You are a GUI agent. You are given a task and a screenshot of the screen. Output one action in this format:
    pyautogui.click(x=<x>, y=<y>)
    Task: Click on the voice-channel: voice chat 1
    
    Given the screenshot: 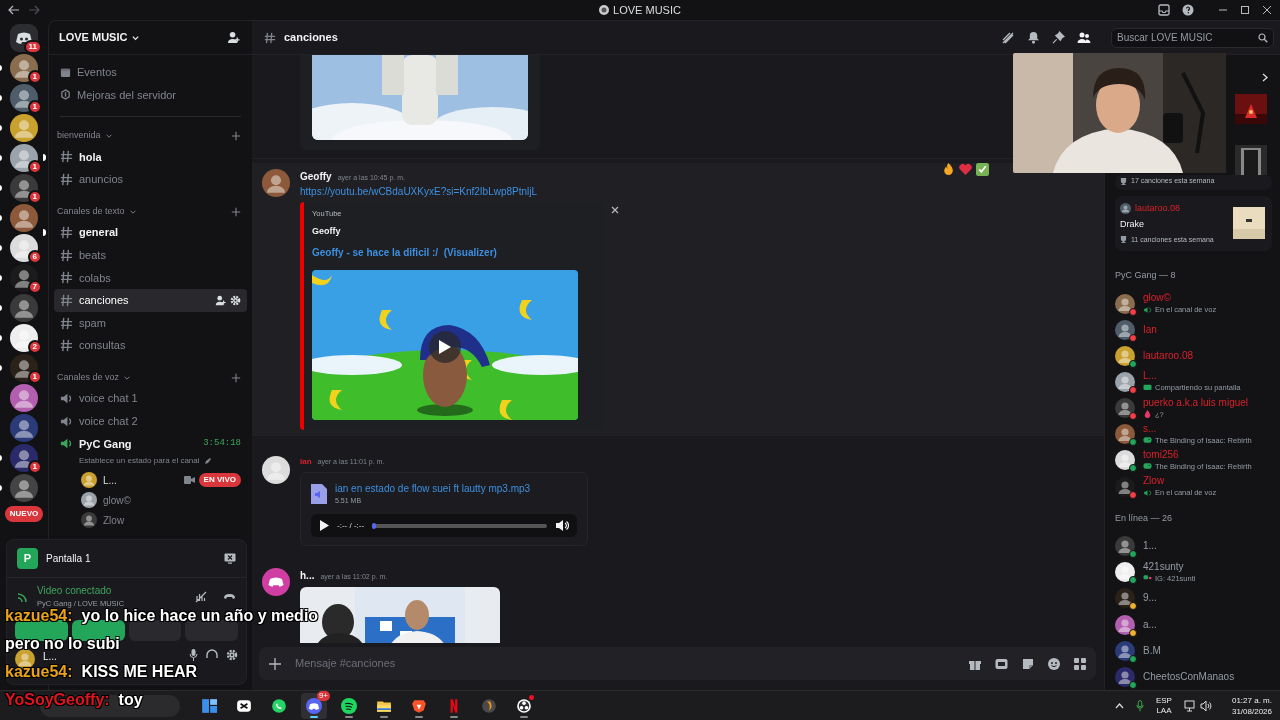 What is the action you would take?
    pyautogui.click(x=150, y=399)
    